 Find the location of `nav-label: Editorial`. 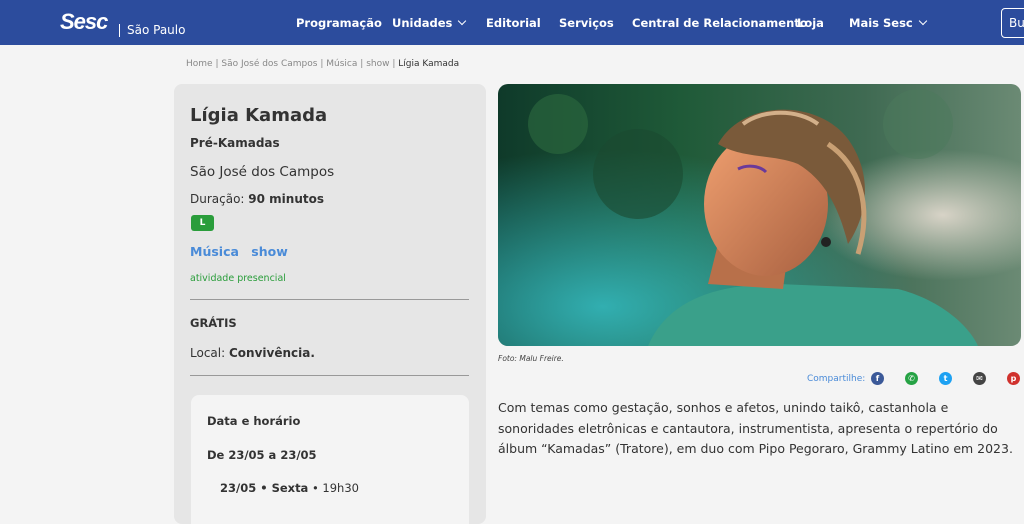

nav-label: Editorial is located at coordinates (513, 23).